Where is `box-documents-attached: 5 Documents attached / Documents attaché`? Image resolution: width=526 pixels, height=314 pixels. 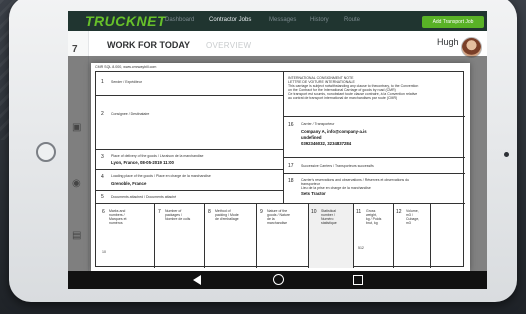 box-documents-attached: 5 Documents attached / Documents attaché is located at coordinates (189, 197).